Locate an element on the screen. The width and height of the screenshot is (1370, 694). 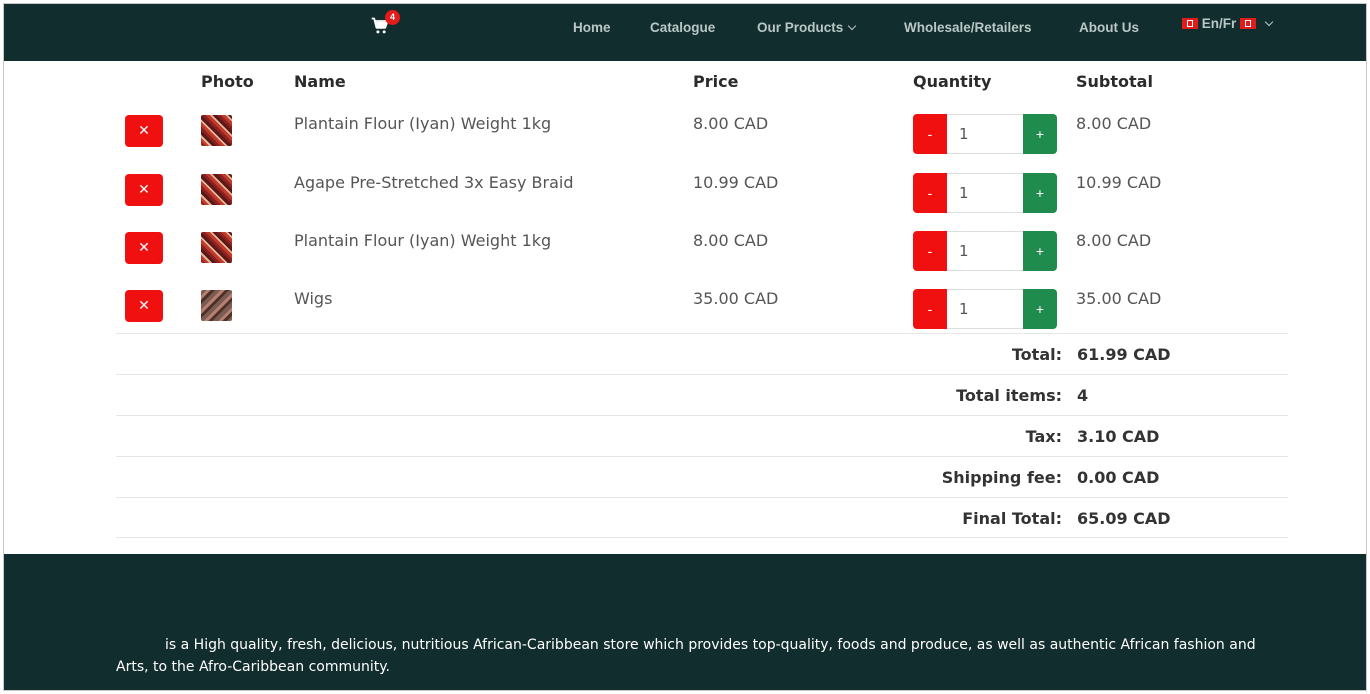
language-label: En/Fr is located at coordinates (1219, 23).